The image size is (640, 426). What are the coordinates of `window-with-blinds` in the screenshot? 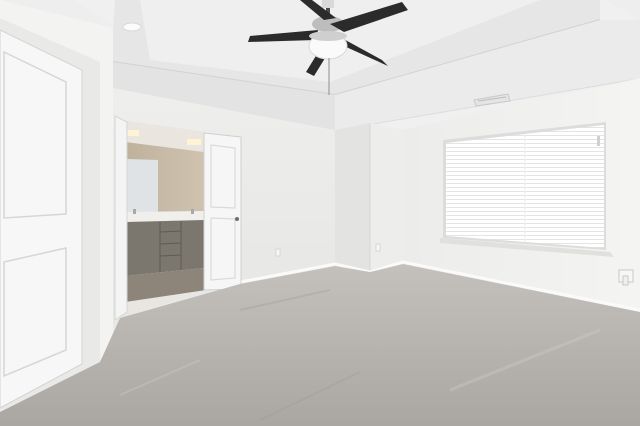 It's located at (527, 189).